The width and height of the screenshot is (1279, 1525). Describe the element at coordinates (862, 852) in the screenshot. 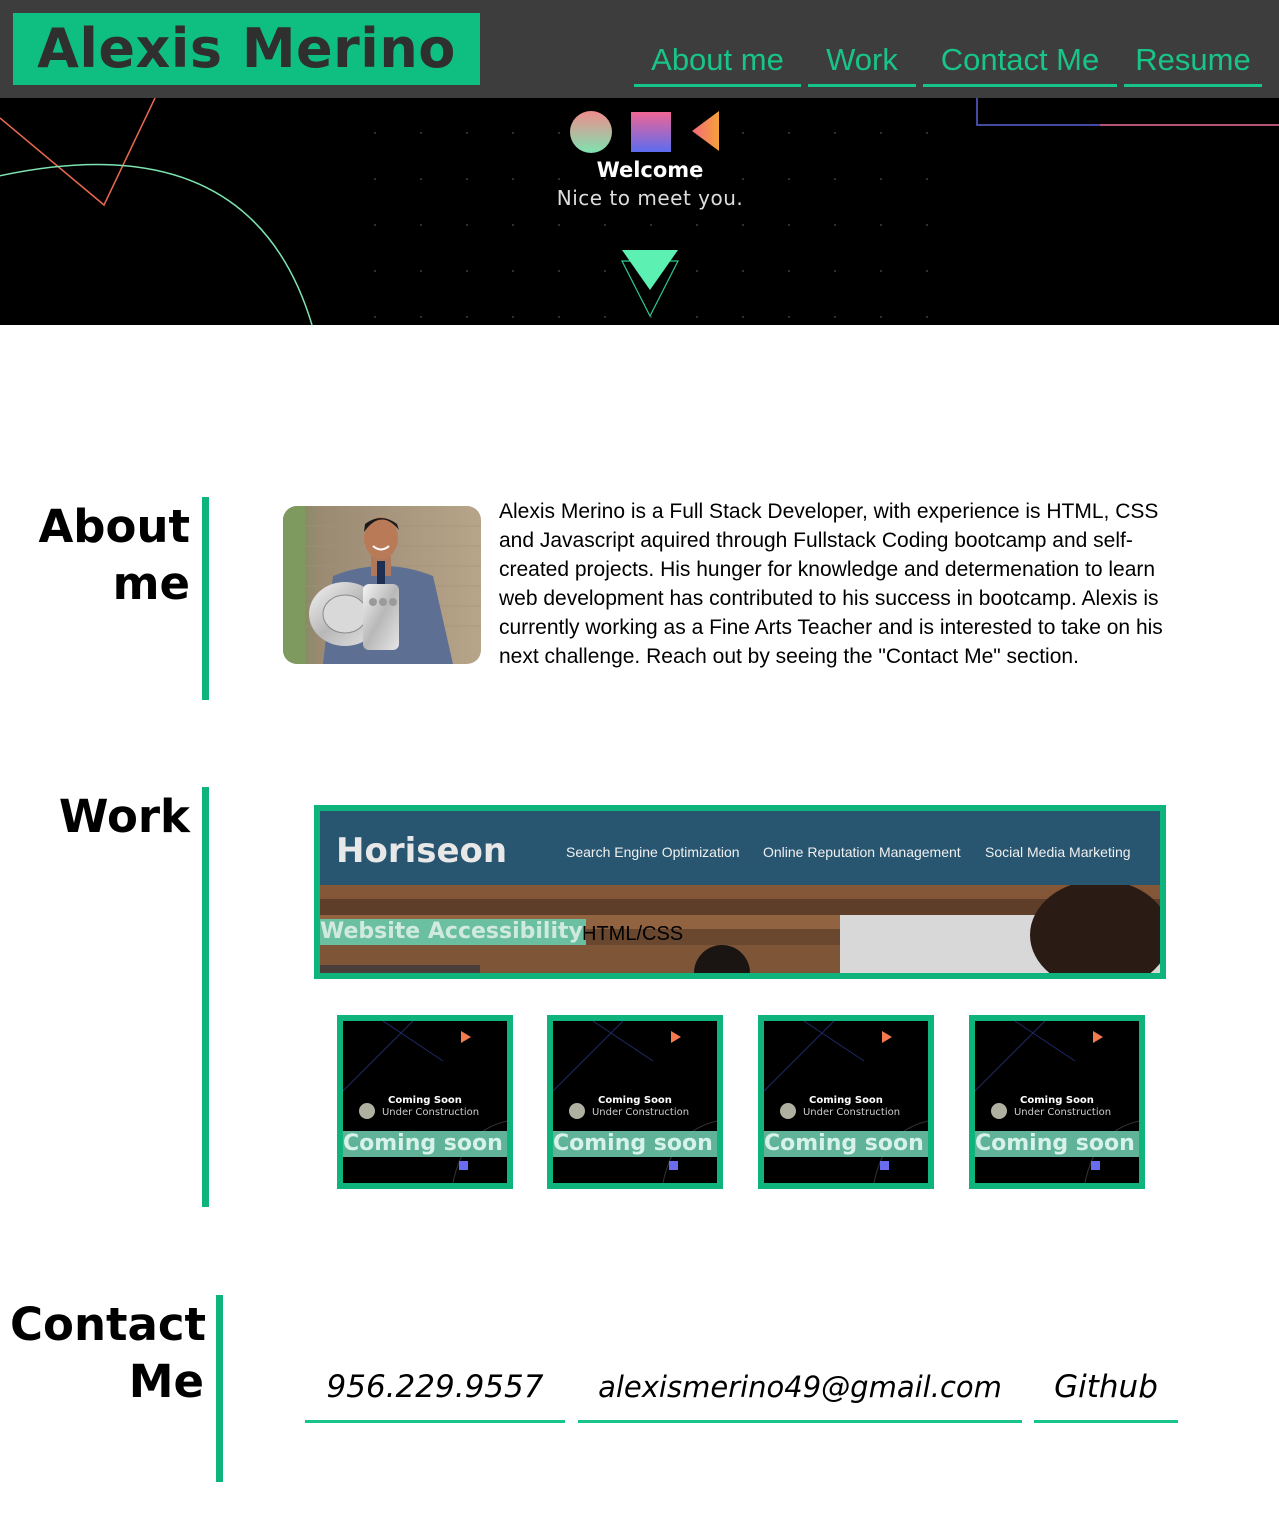

I see `featured-site-nav-item: Online Reputation Management` at that location.